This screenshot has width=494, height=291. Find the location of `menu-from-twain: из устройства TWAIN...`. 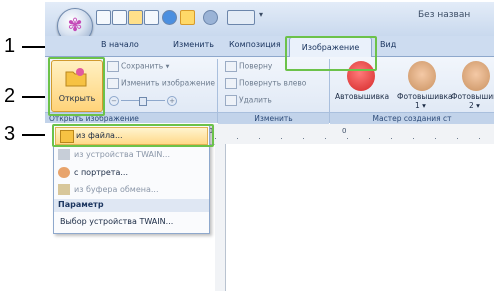

menu-from-twain: из устройства TWAIN... is located at coordinates (131, 155).